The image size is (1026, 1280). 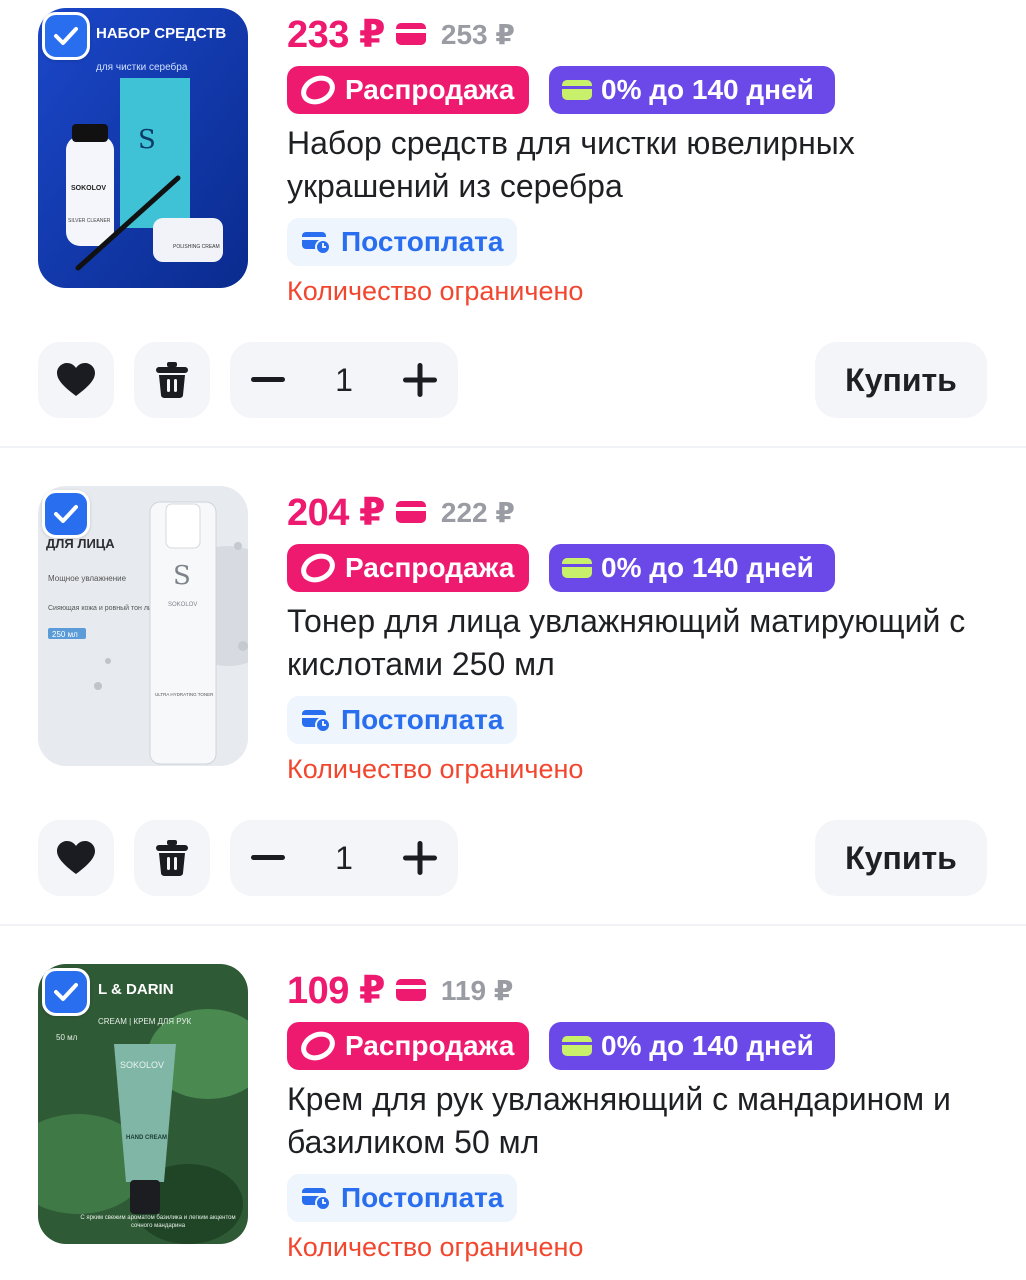 I want to click on image-subline: CREAM | КРЕМ ДЛЯ РУК, so click(x=145, y=1021).